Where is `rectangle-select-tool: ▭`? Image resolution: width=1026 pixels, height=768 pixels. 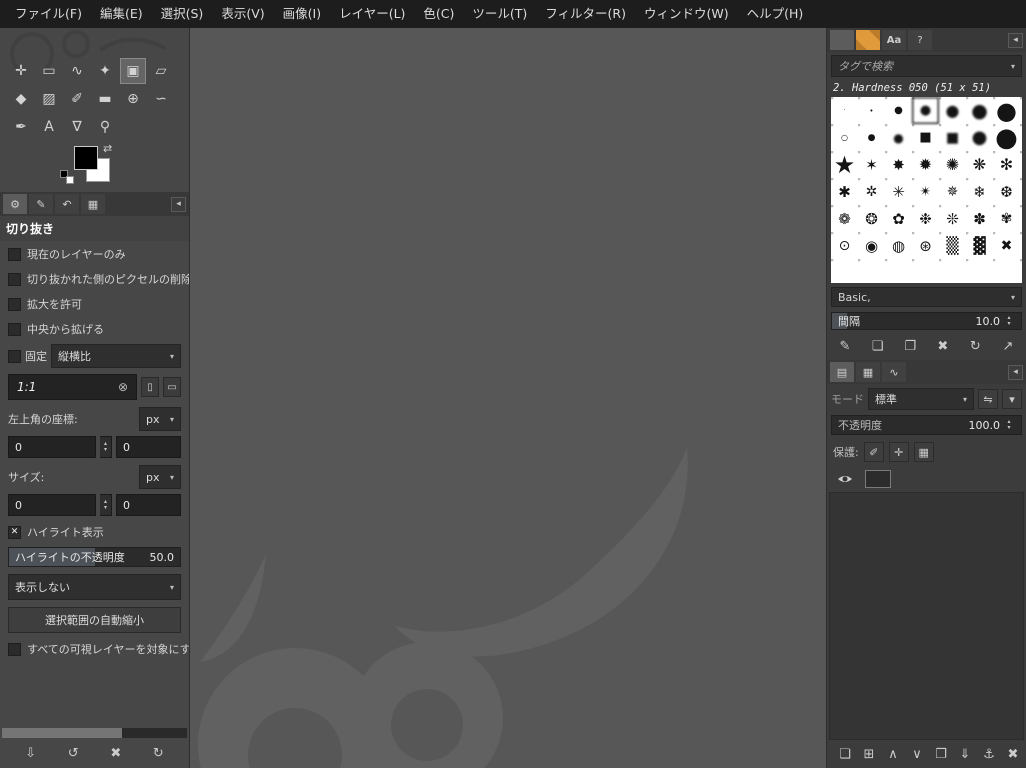 rectangle-select-tool: ▭ is located at coordinates (49, 71).